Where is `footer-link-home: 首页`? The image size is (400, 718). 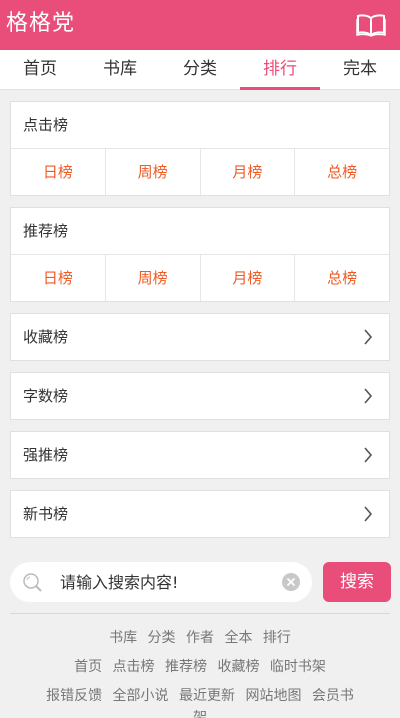
footer-link-home: 首页 is located at coordinates (88, 667).